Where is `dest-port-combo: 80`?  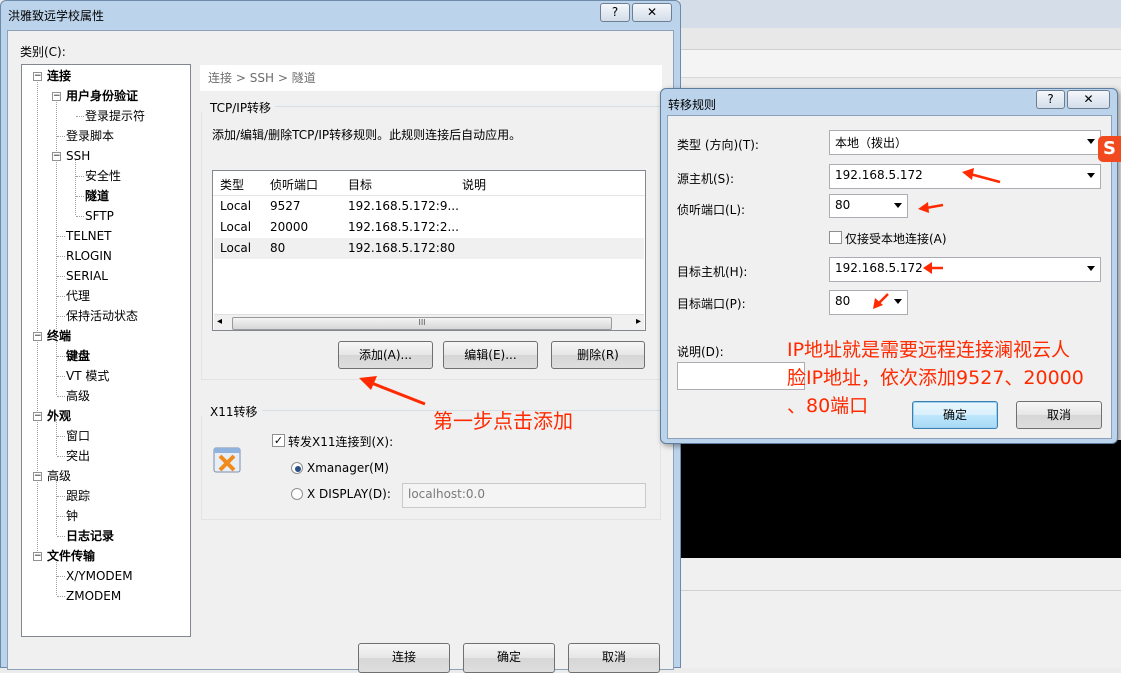 dest-port-combo: 80 is located at coordinates (868, 302).